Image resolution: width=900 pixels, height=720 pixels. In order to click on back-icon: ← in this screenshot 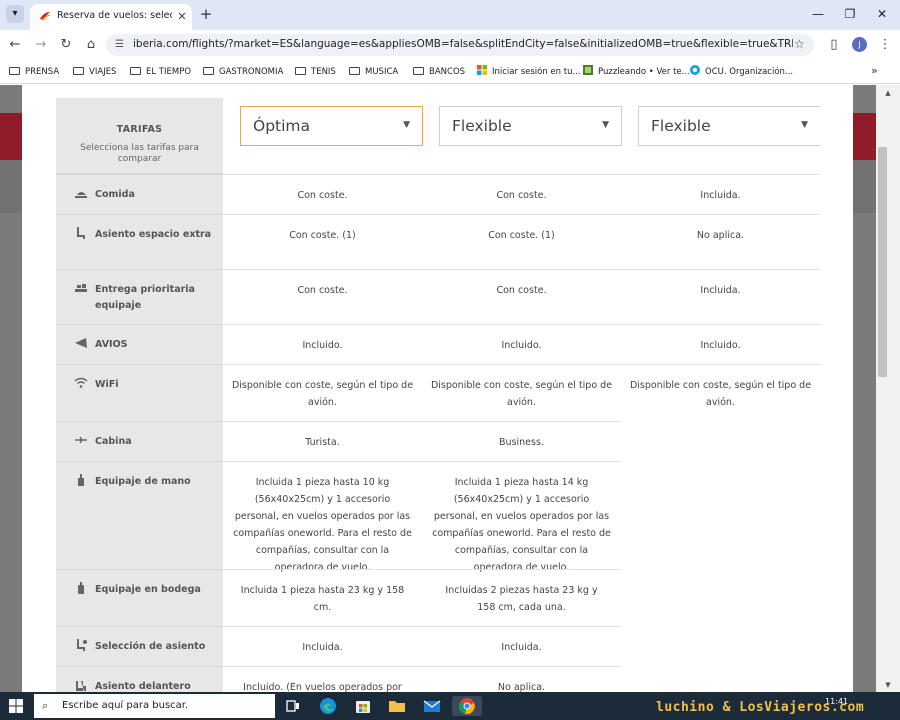, I will do `click(15, 45)`.